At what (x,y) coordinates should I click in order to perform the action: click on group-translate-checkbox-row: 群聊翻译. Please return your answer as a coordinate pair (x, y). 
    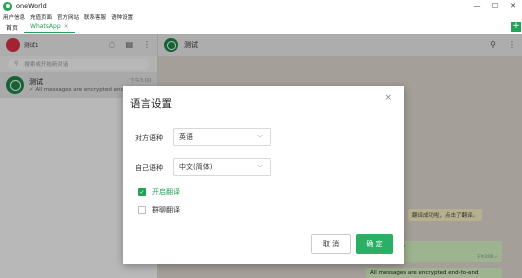
    Looking at the image, I should click on (159, 210).